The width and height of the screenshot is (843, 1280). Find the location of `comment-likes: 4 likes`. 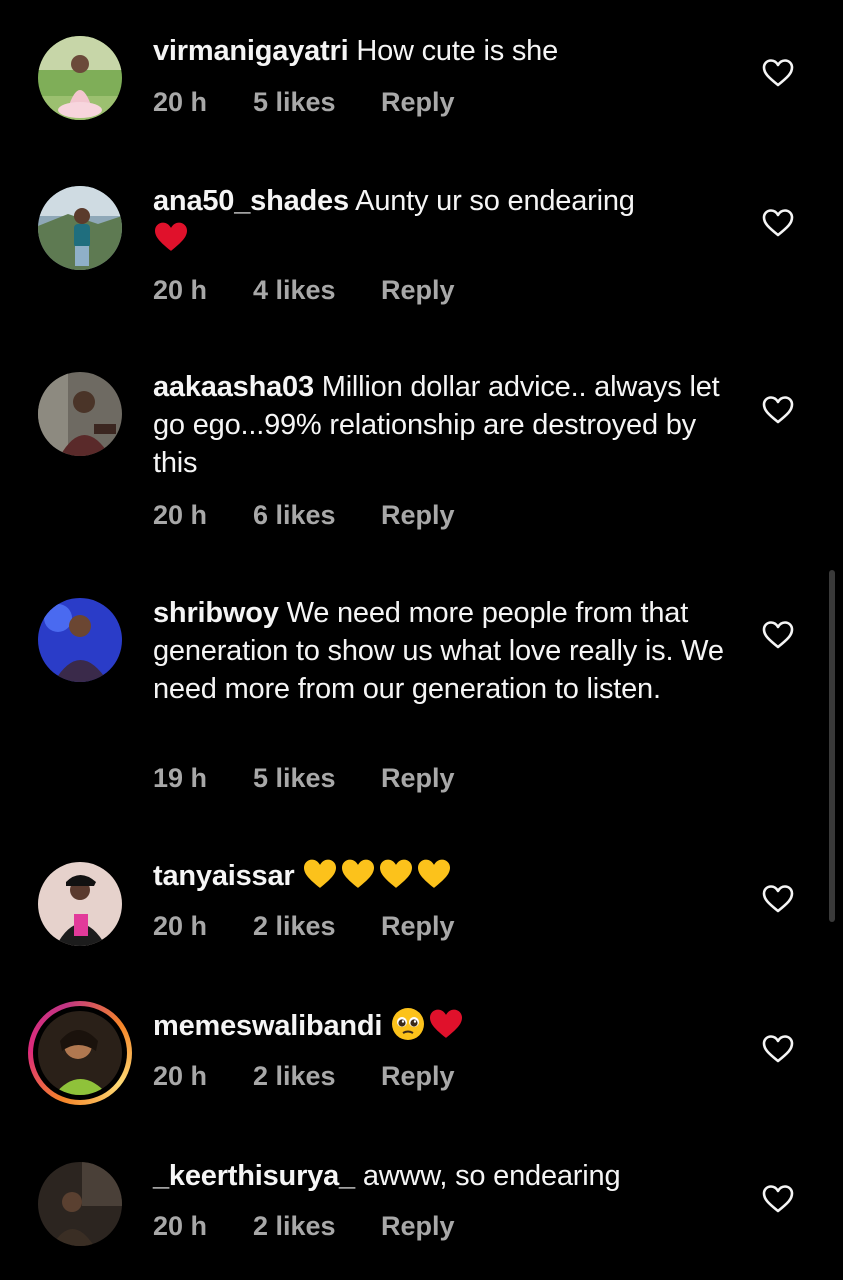

comment-likes: 4 likes is located at coordinates (294, 290).